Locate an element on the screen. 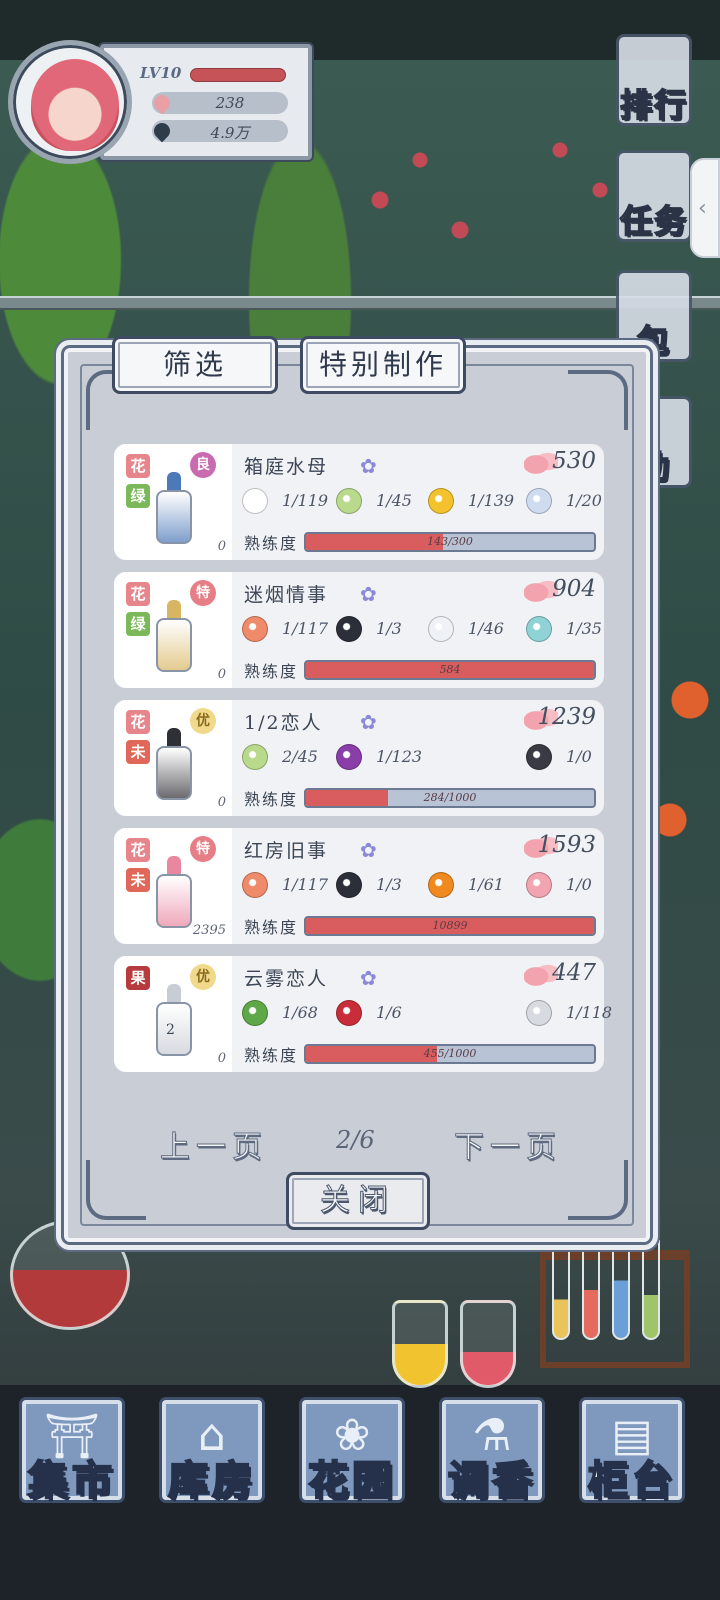 The height and width of the screenshot is (1600, 720). side-drawer-handle: ‹ is located at coordinates (705, 208).